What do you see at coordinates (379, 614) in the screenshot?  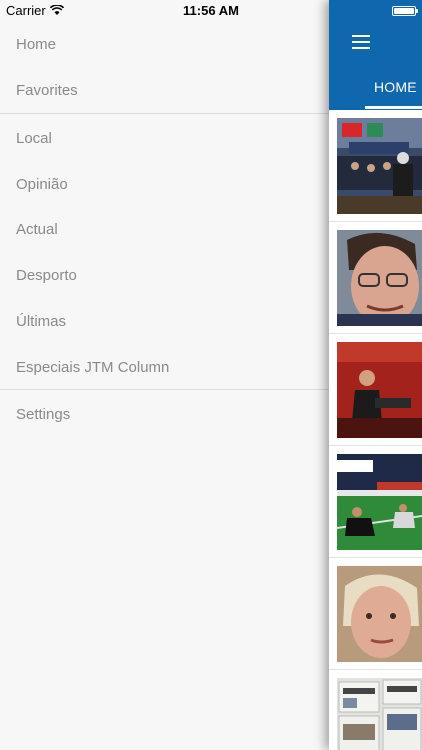 I see `portrait-woman-photo-thumbnail` at bounding box center [379, 614].